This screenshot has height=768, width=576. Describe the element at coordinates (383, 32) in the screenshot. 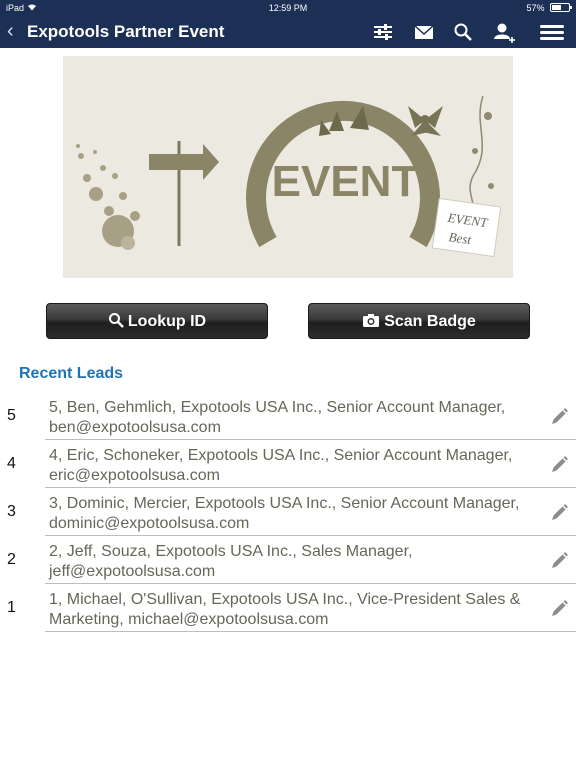

I see `filter-sliders-icon` at that location.